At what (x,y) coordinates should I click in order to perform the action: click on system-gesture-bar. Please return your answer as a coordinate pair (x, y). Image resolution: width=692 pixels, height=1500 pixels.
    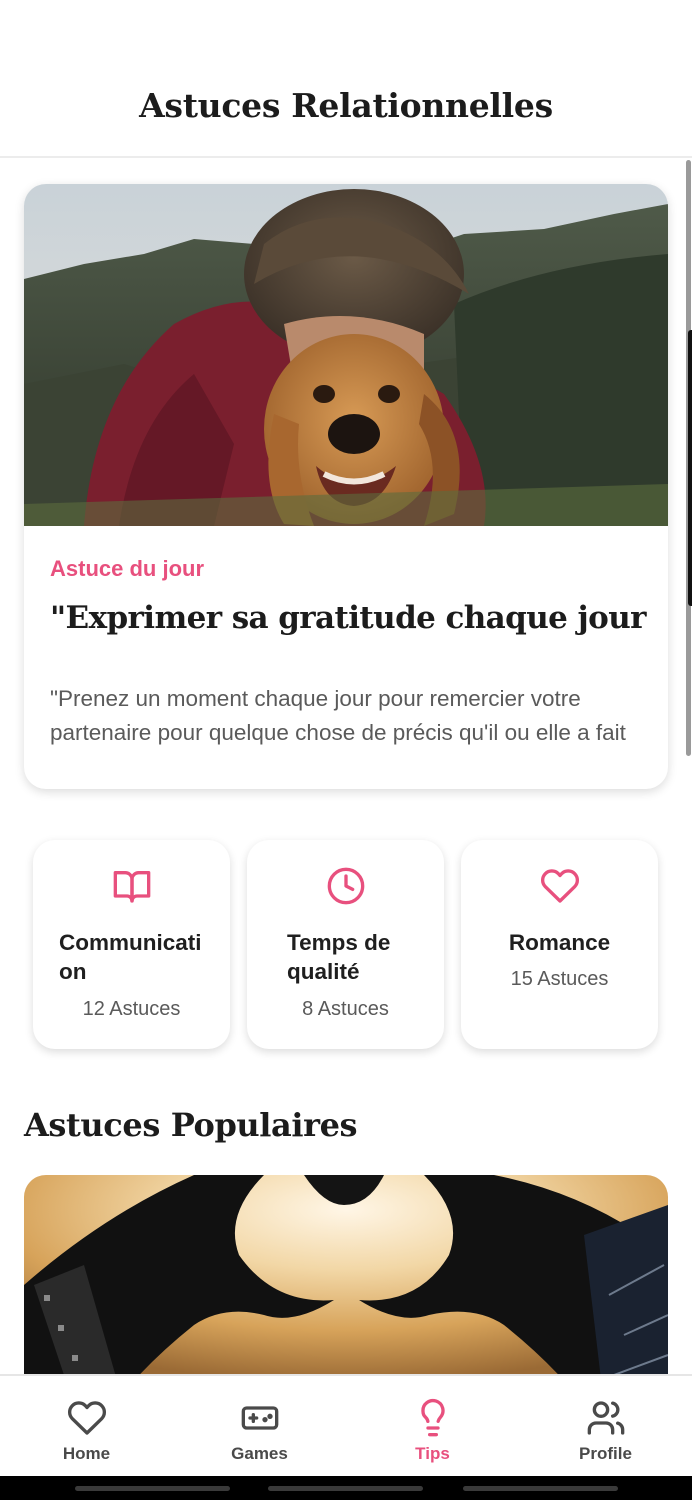
    Looking at the image, I should click on (346, 1488).